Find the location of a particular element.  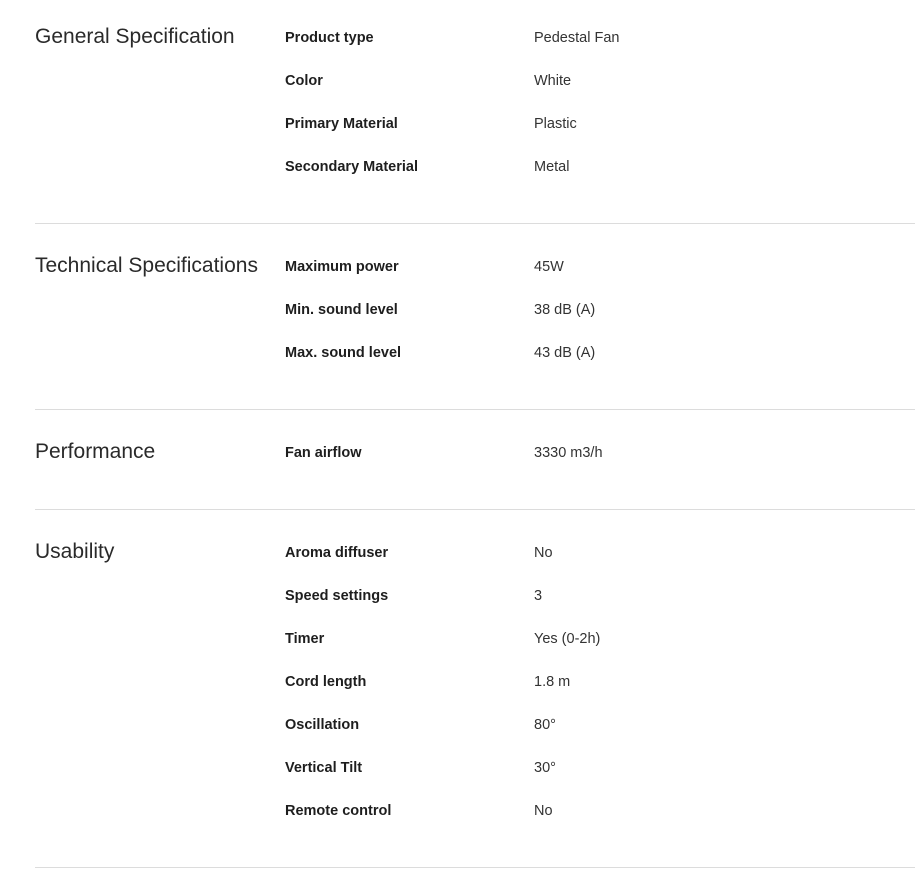

spec-row: Min. sound level 38 dB (A) is located at coordinates (600, 324).